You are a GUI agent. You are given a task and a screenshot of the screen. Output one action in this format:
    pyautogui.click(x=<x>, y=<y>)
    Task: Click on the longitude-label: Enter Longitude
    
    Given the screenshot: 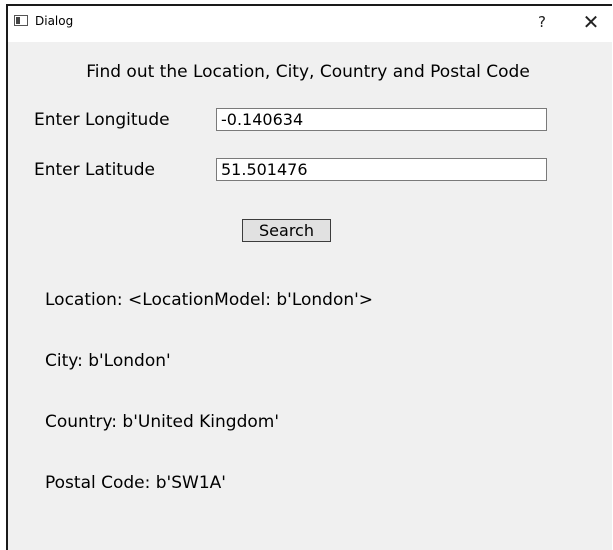 What is the action you would take?
    pyautogui.click(x=102, y=120)
    